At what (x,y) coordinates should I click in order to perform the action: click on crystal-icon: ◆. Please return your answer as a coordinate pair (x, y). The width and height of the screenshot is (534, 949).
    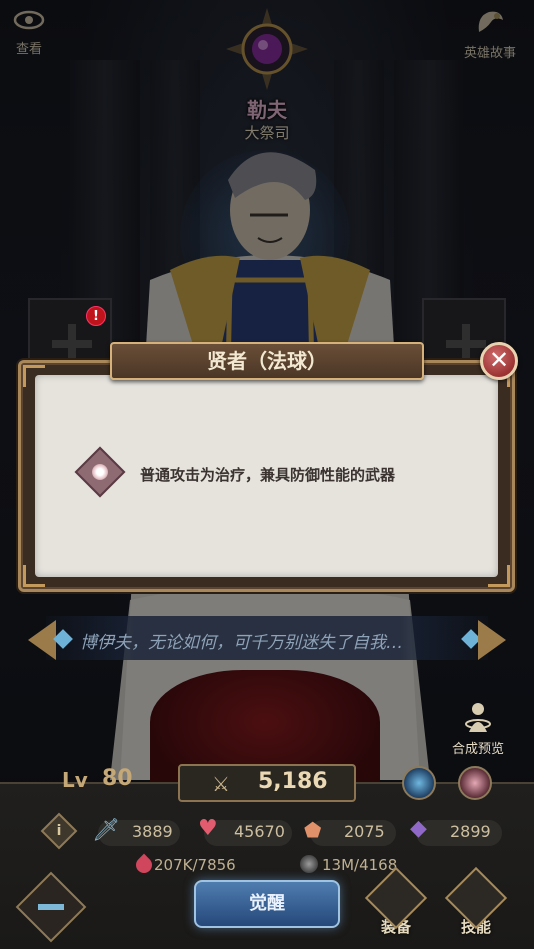
    Looking at the image, I should click on (418, 828).